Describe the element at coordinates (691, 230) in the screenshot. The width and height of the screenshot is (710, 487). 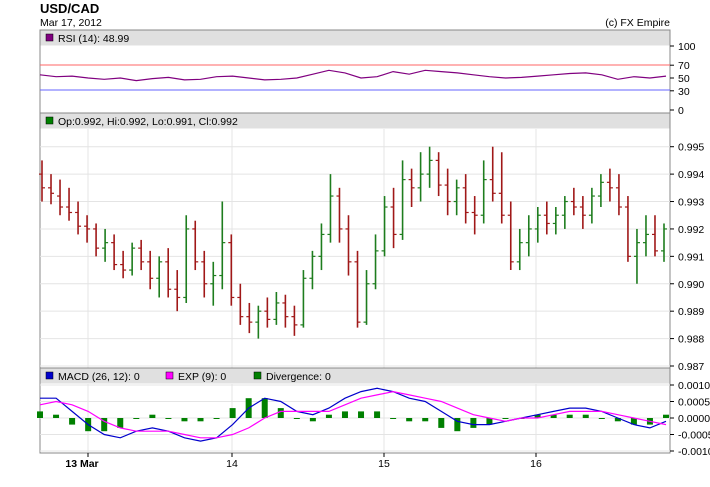
I see `price-tick-label: 0.992` at that location.